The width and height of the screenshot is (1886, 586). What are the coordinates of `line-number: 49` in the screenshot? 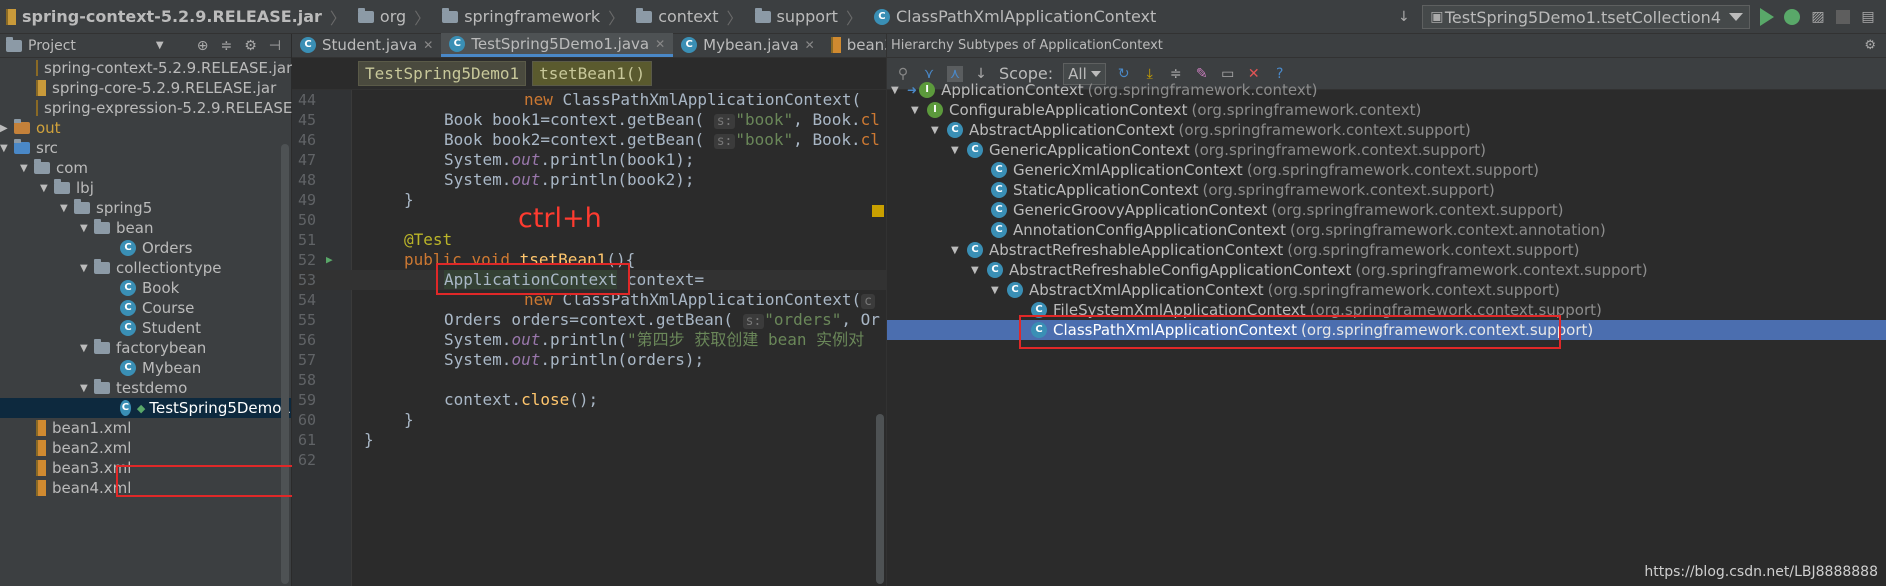 It's located at (306, 200).